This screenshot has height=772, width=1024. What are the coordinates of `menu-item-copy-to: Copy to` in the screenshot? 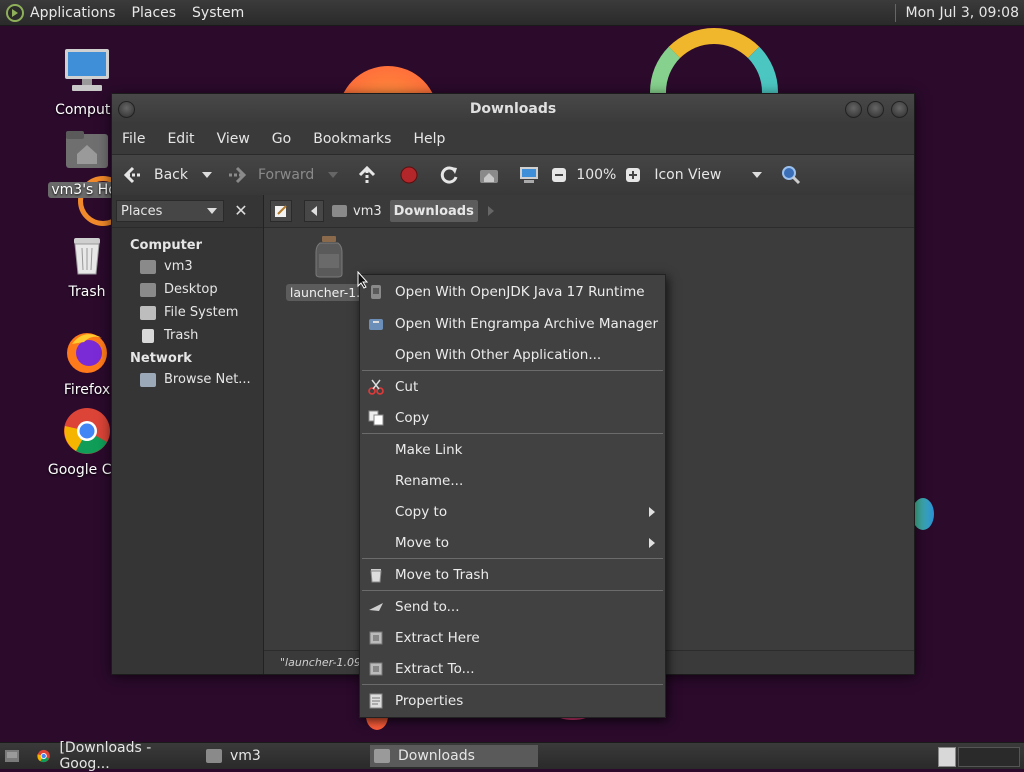 It's located at (512, 512).